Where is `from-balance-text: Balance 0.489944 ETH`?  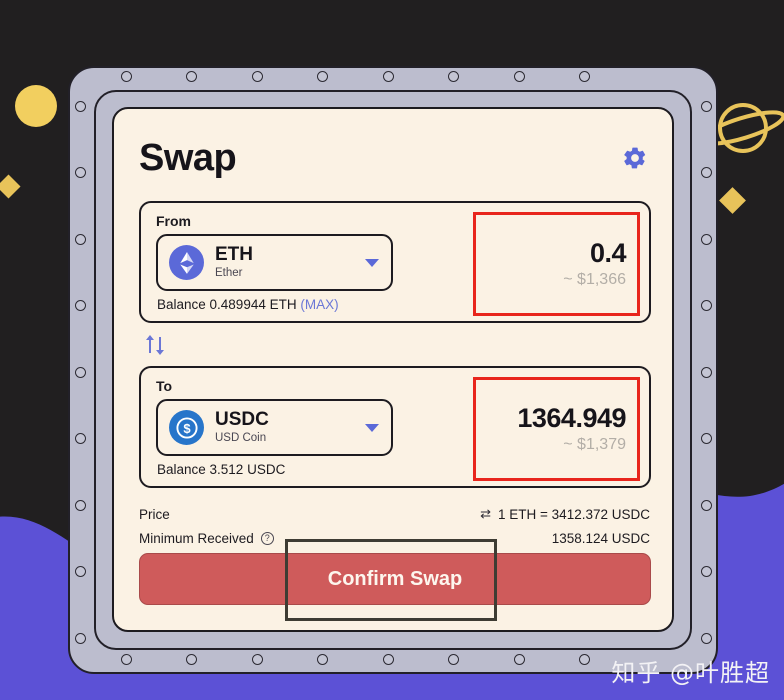 from-balance-text: Balance 0.489944 ETH is located at coordinates (227, 304).